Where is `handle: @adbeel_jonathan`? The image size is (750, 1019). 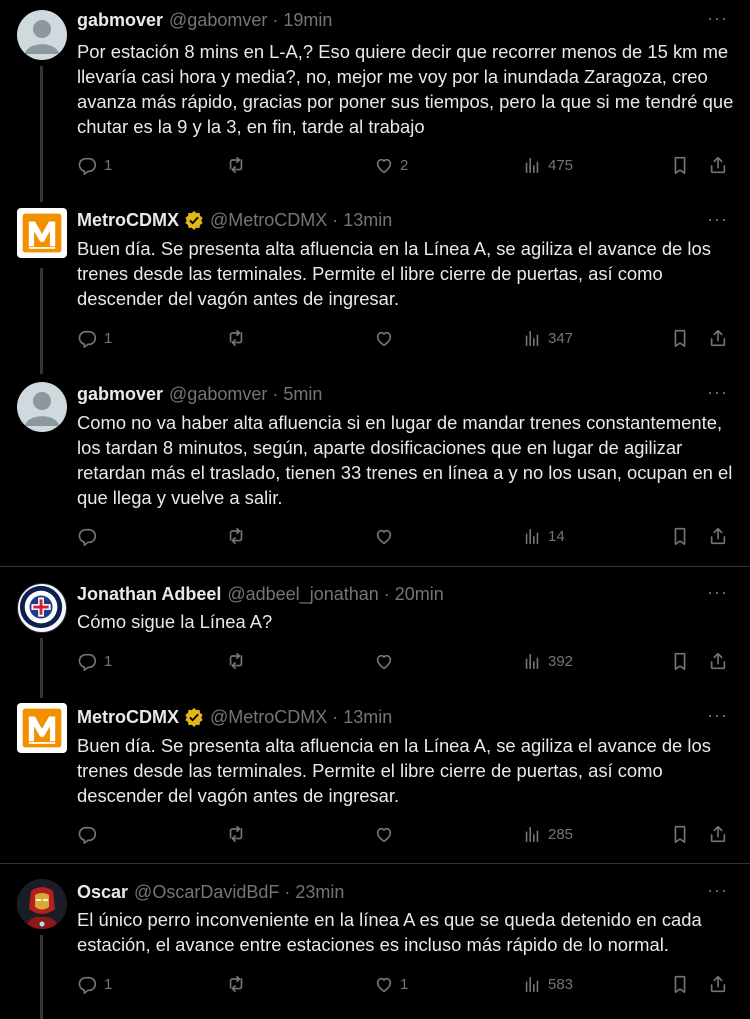
handle: @adbeel_jonathan is located at coordinates (302, 594).